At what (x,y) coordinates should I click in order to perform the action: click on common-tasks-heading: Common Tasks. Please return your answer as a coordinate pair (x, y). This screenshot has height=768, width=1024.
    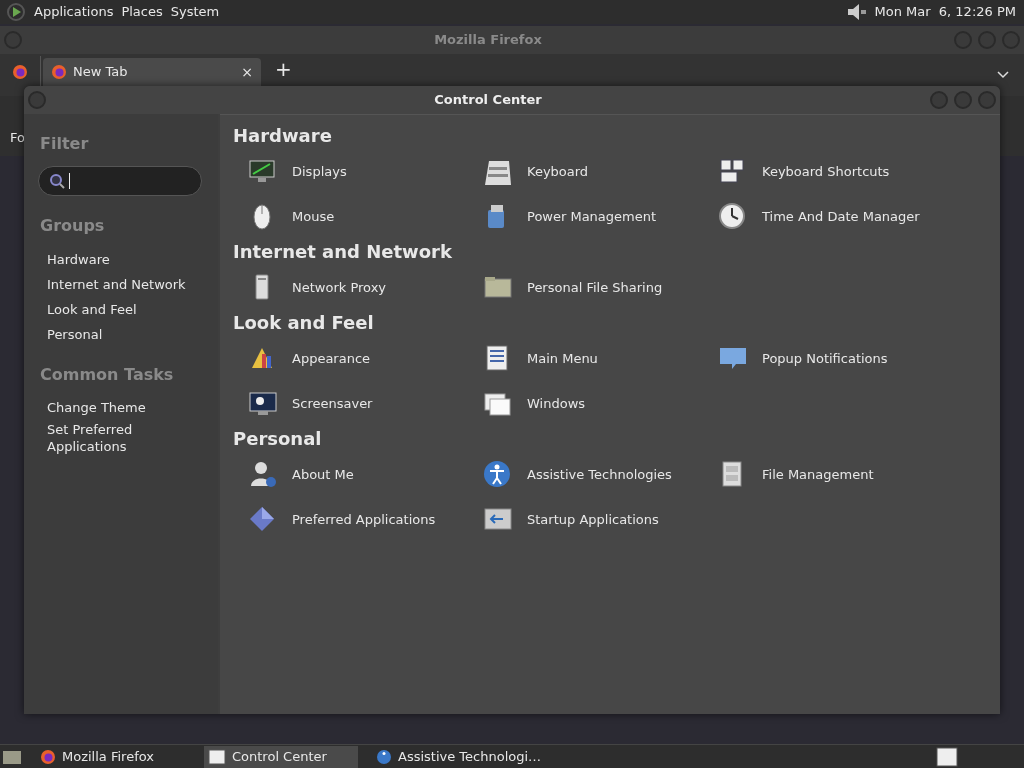
    Looking at the image, I should click on (107, 375).